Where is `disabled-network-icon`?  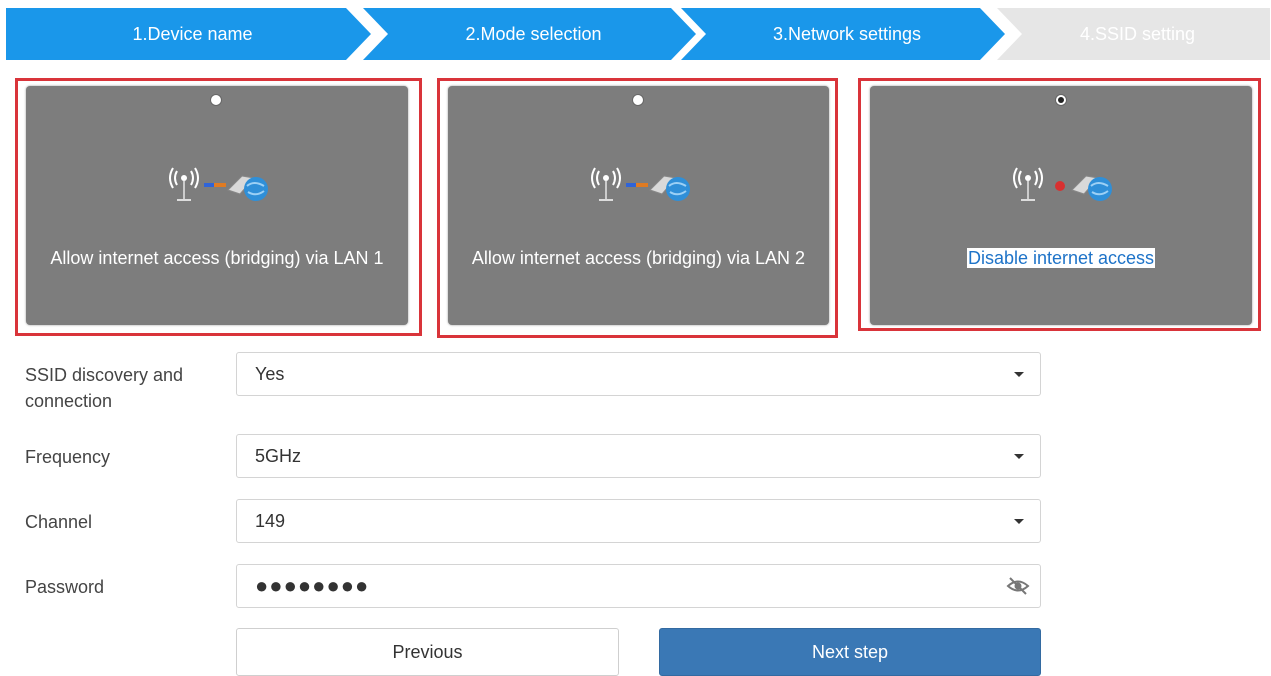
disabled-network-icon is located at coordinates (1062, 184).